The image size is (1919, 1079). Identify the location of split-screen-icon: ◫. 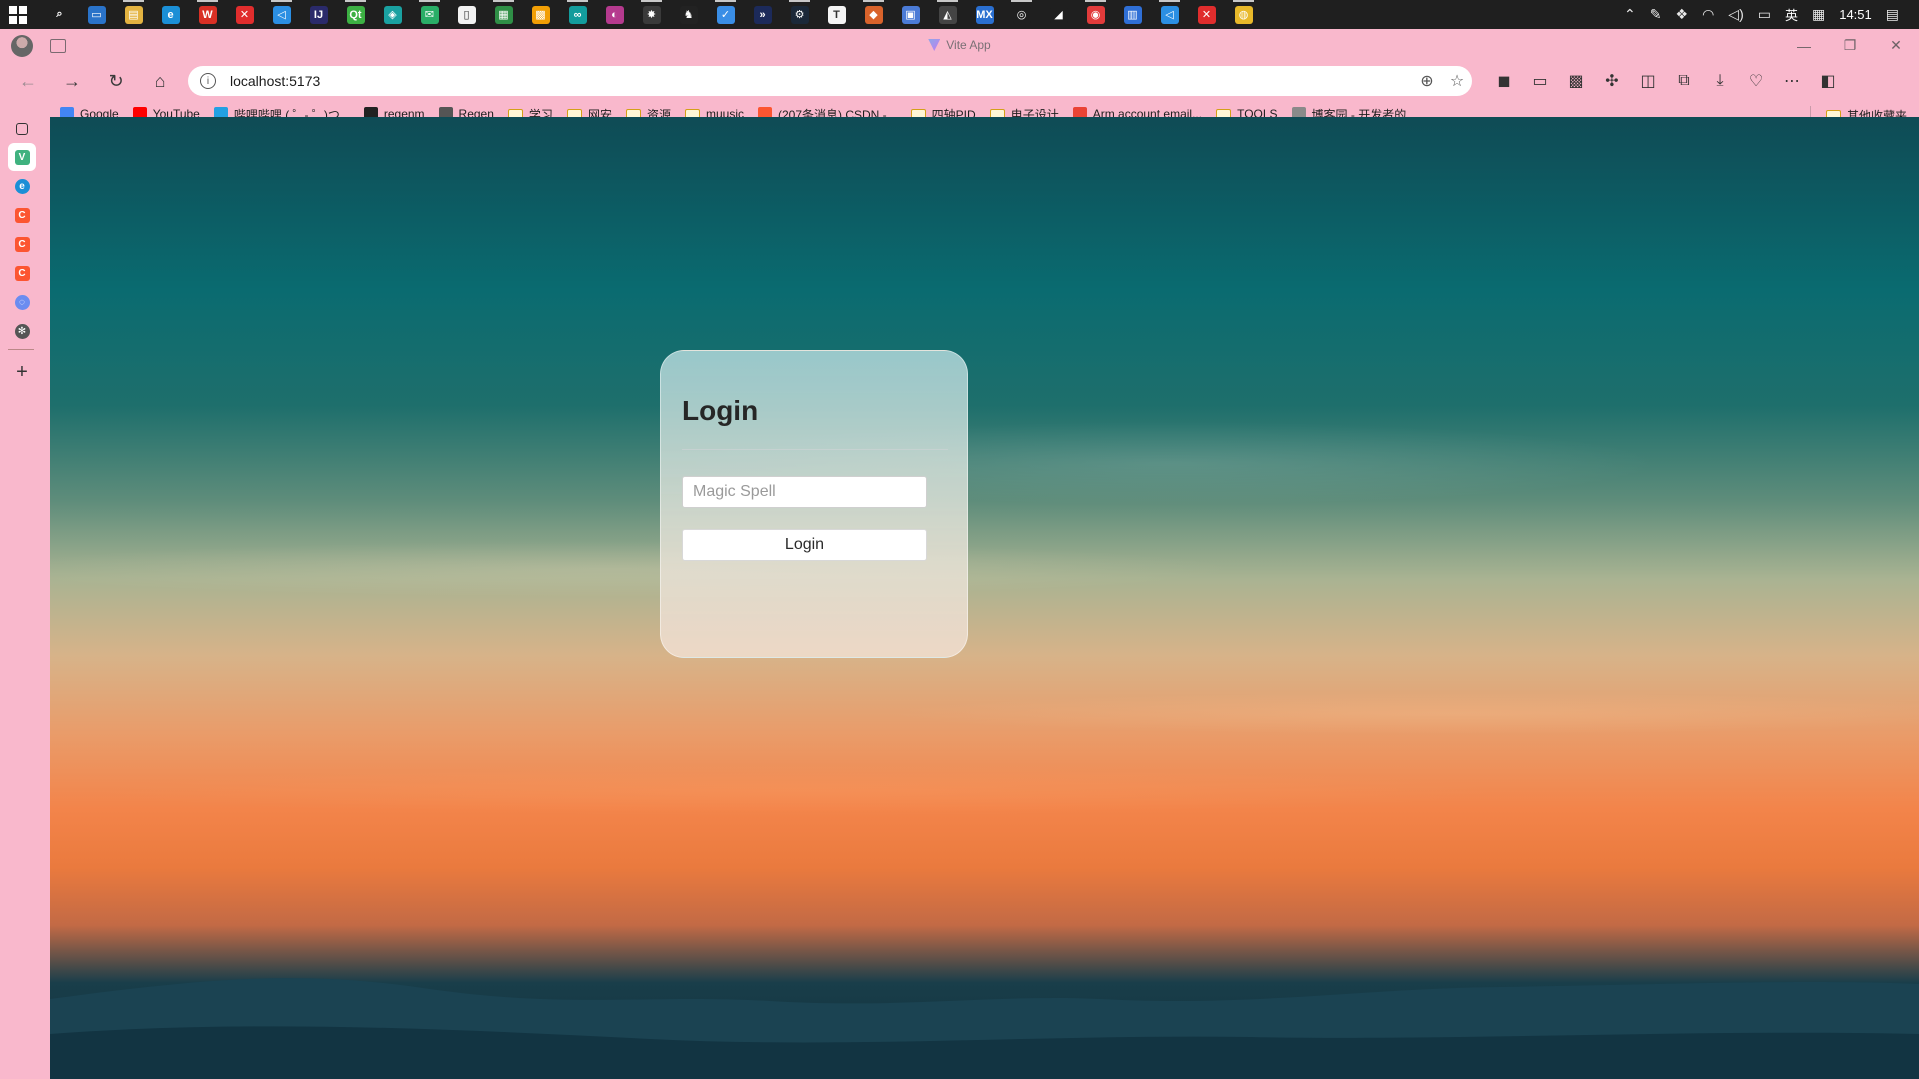
(1648, 81).